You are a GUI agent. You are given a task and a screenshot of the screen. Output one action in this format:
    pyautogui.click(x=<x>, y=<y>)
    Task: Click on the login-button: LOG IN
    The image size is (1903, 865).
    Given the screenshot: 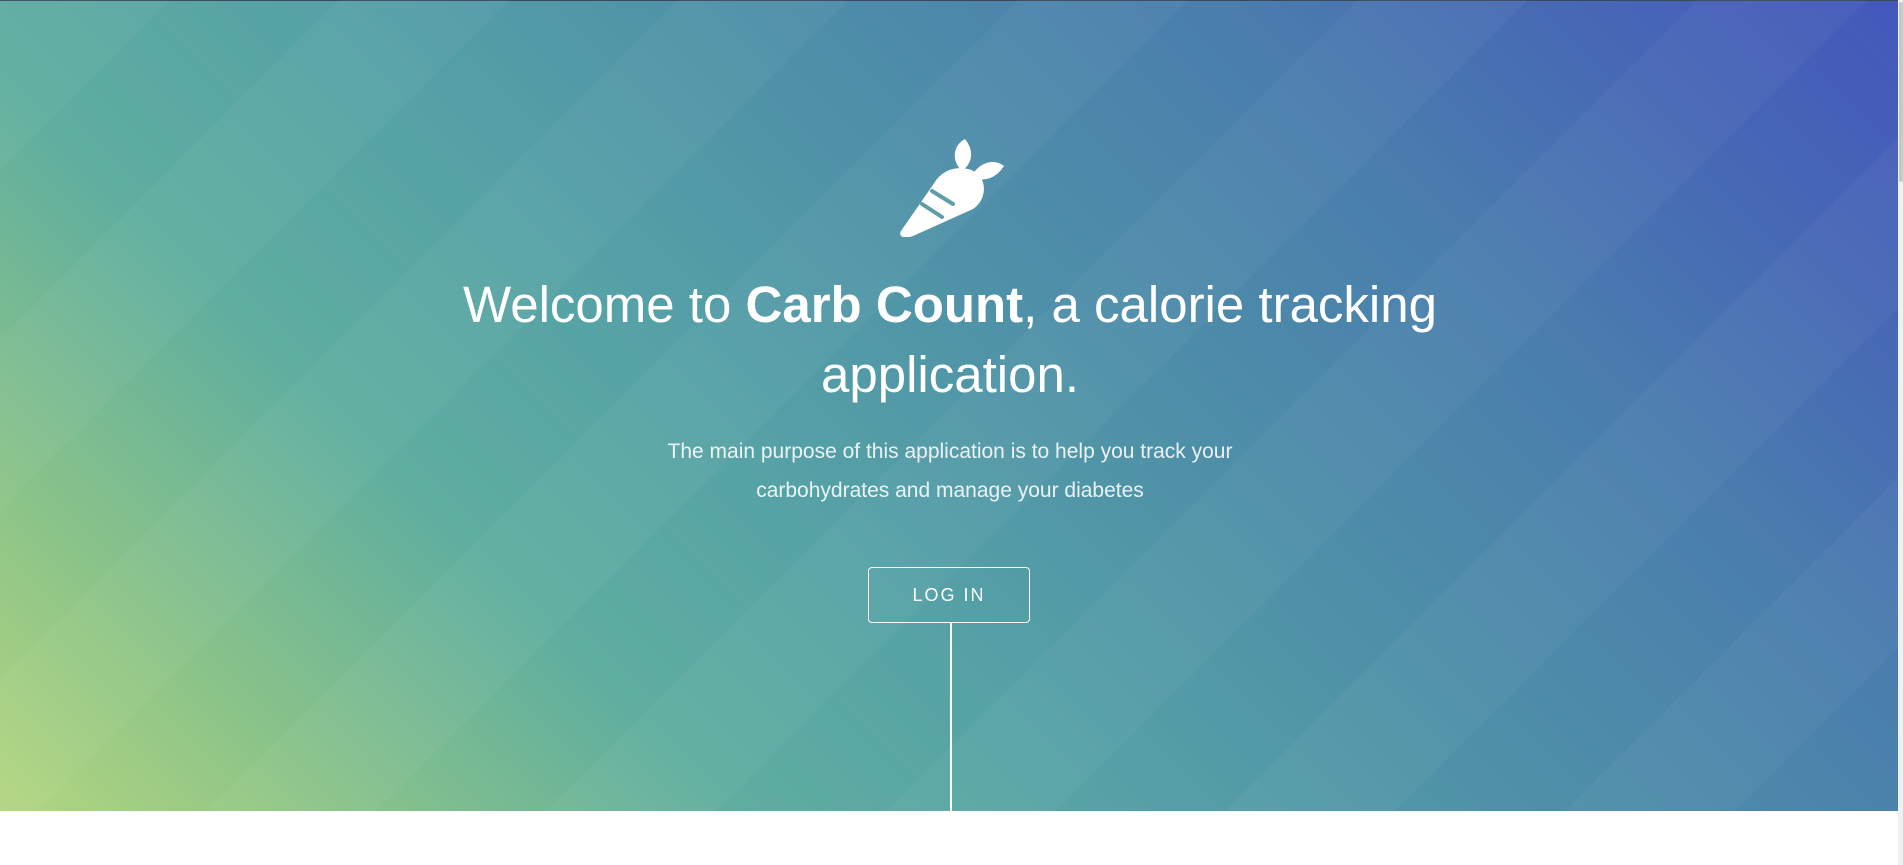 What is the action you would take?
    pyautogui.click(x=949, y=595)
    